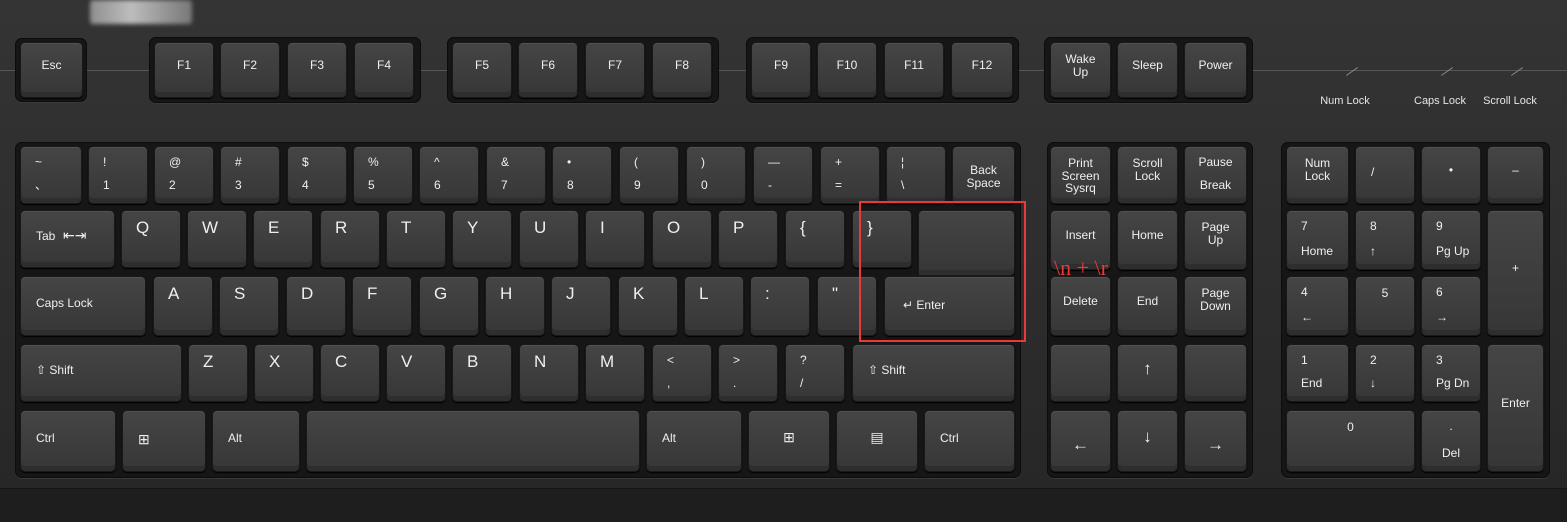  What do you see at coordinates (384, 70) in the screenshot?
I see `f4-key: F4` at bounding box center [384, 70].